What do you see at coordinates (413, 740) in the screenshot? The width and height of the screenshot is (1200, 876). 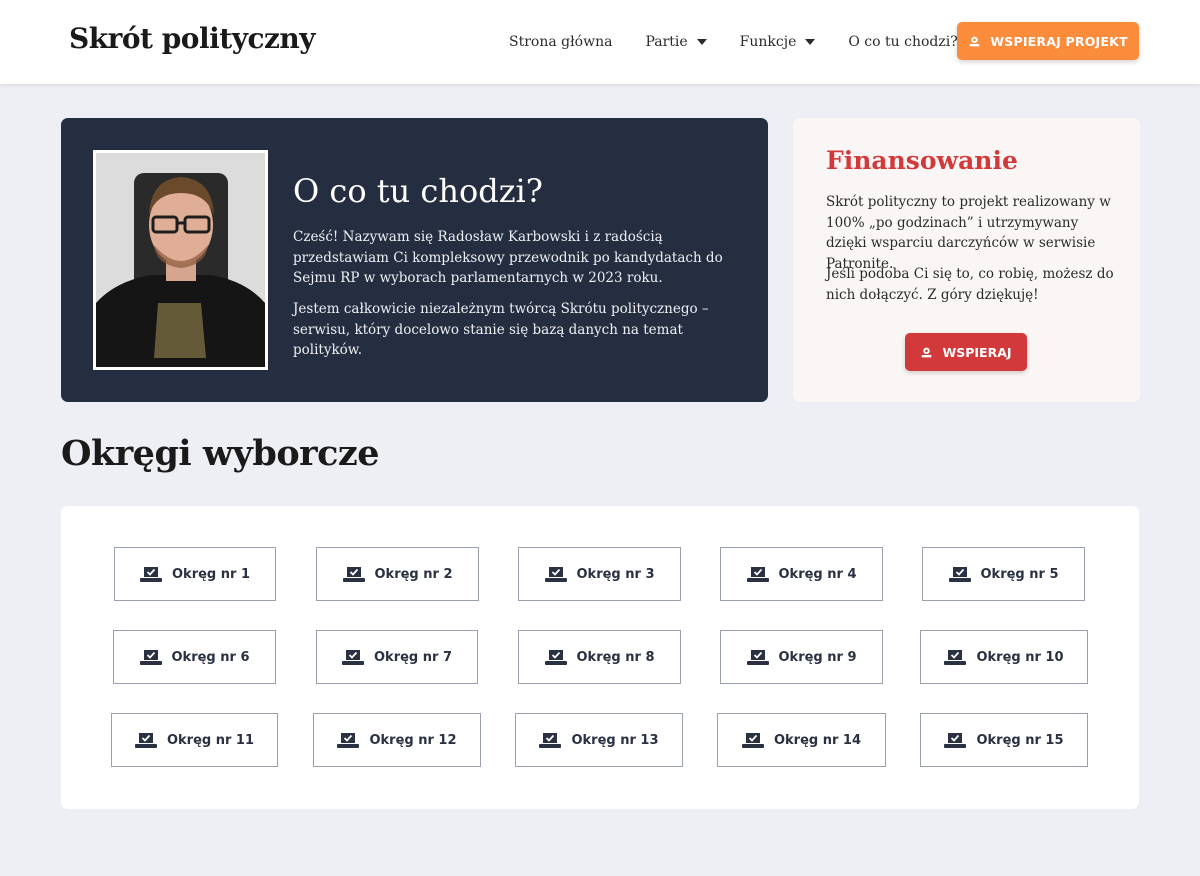 I see `district-label: Okręg nr 12` at bounding box center [413, 740].